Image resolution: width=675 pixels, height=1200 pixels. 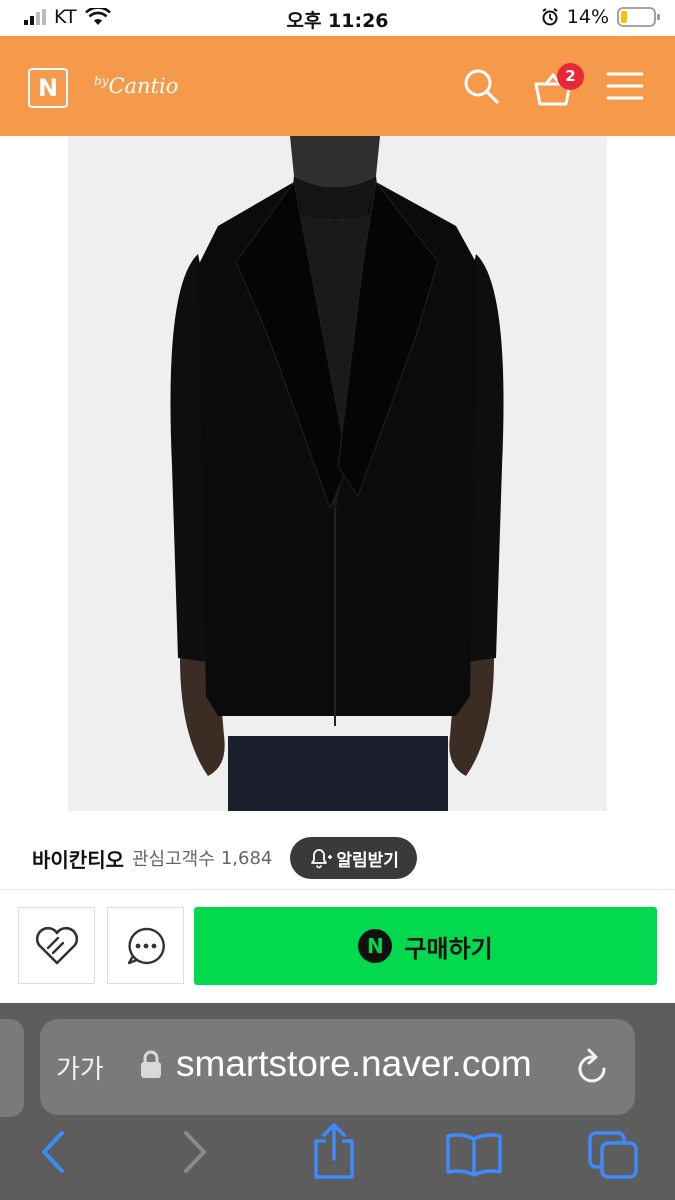 I want to click on buy-button: N 구매하기, so click(x=425, y=946).